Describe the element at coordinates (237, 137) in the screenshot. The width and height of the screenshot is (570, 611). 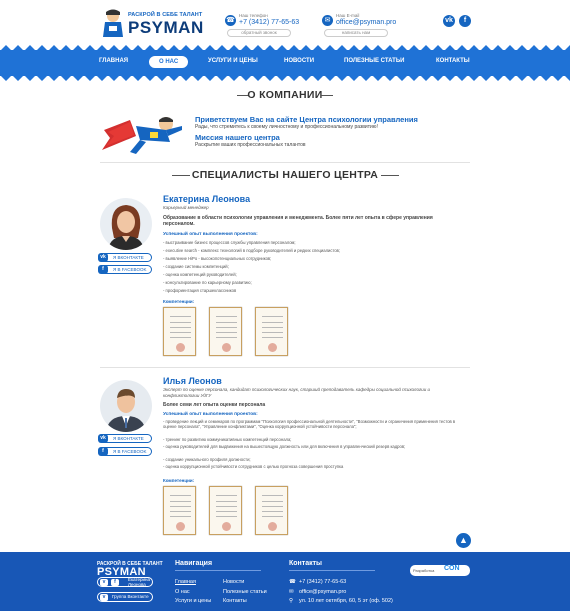
I see `mission-heading: Миссия нашего центра` at that location.